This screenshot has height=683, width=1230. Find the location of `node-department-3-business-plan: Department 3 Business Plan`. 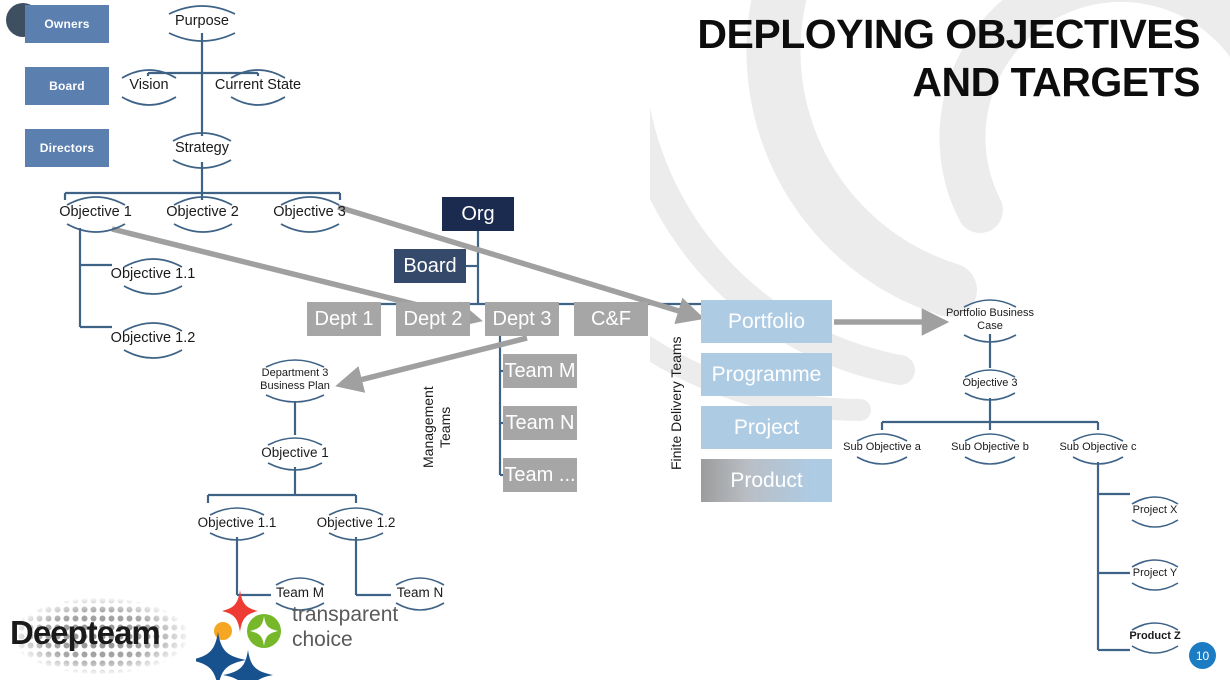

node-department-3-business-plan: Department 3 Business Plan is located at coordinates (295, 381).